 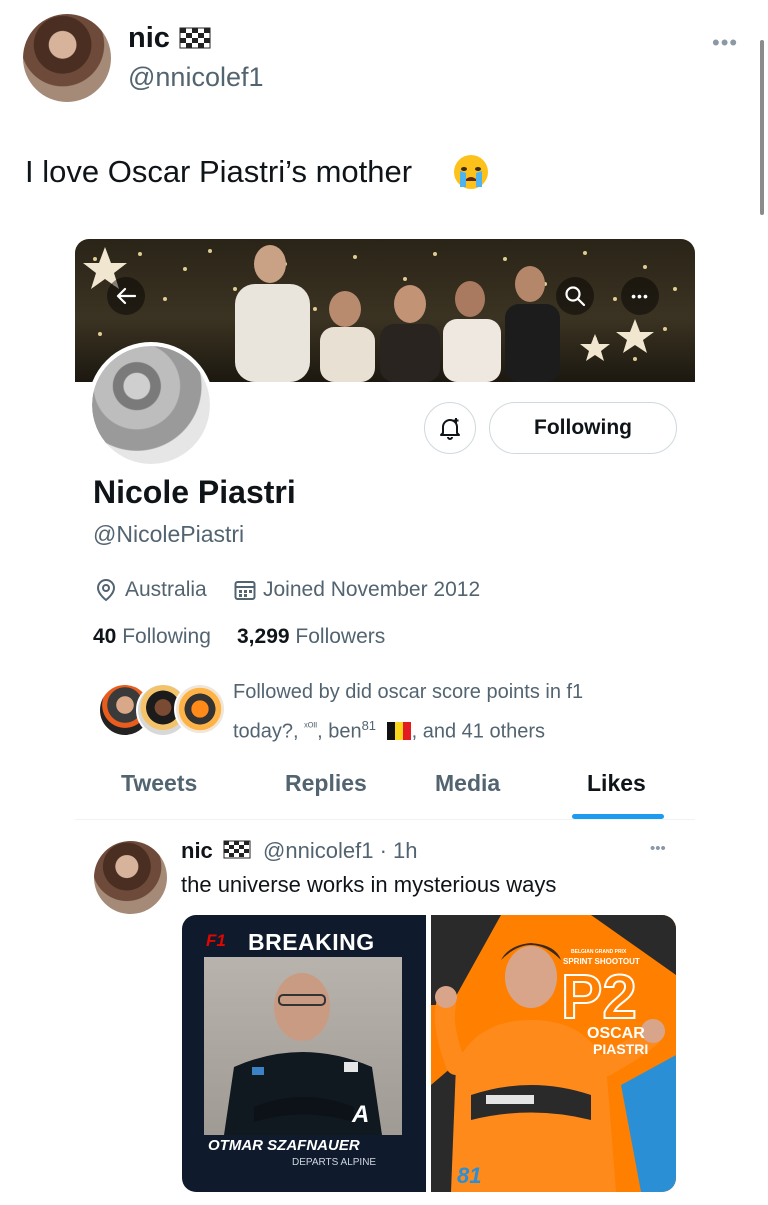 I want to click on event-label: BELGIAN GRAND PRIX, so click(x=599, y=952).